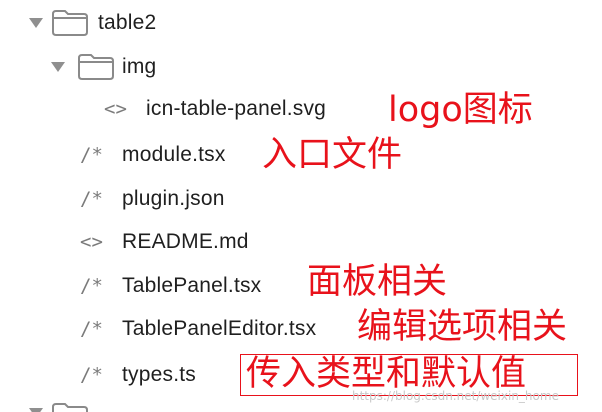  What do you see at coordinates (219, 328) in the screenshot?
I see `tree-item-label: TablePanelEditor.tsx` at bounding box center [219, 328].